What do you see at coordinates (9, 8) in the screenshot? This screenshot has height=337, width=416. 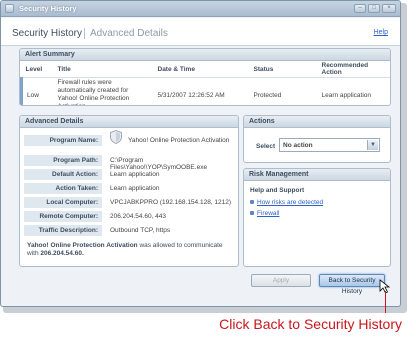 I see `app-icon` at bounding box center [9, 8].